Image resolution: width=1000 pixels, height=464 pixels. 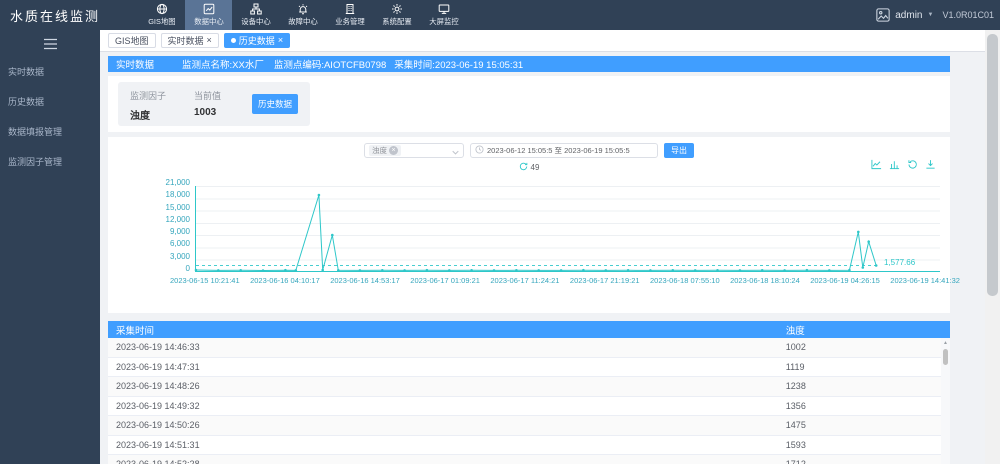 I want to click on export-button: 导出, so click(x=679, y=150).